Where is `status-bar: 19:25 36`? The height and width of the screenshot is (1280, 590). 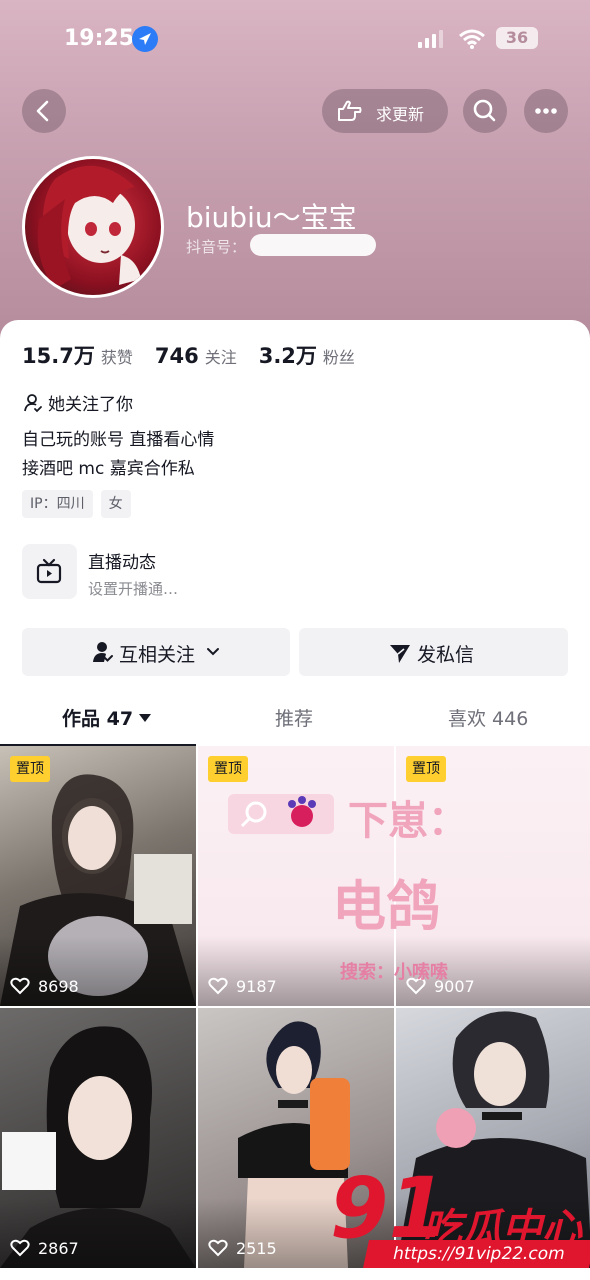 status-bar: 19:25 36 is located at coordinates (295, 40).